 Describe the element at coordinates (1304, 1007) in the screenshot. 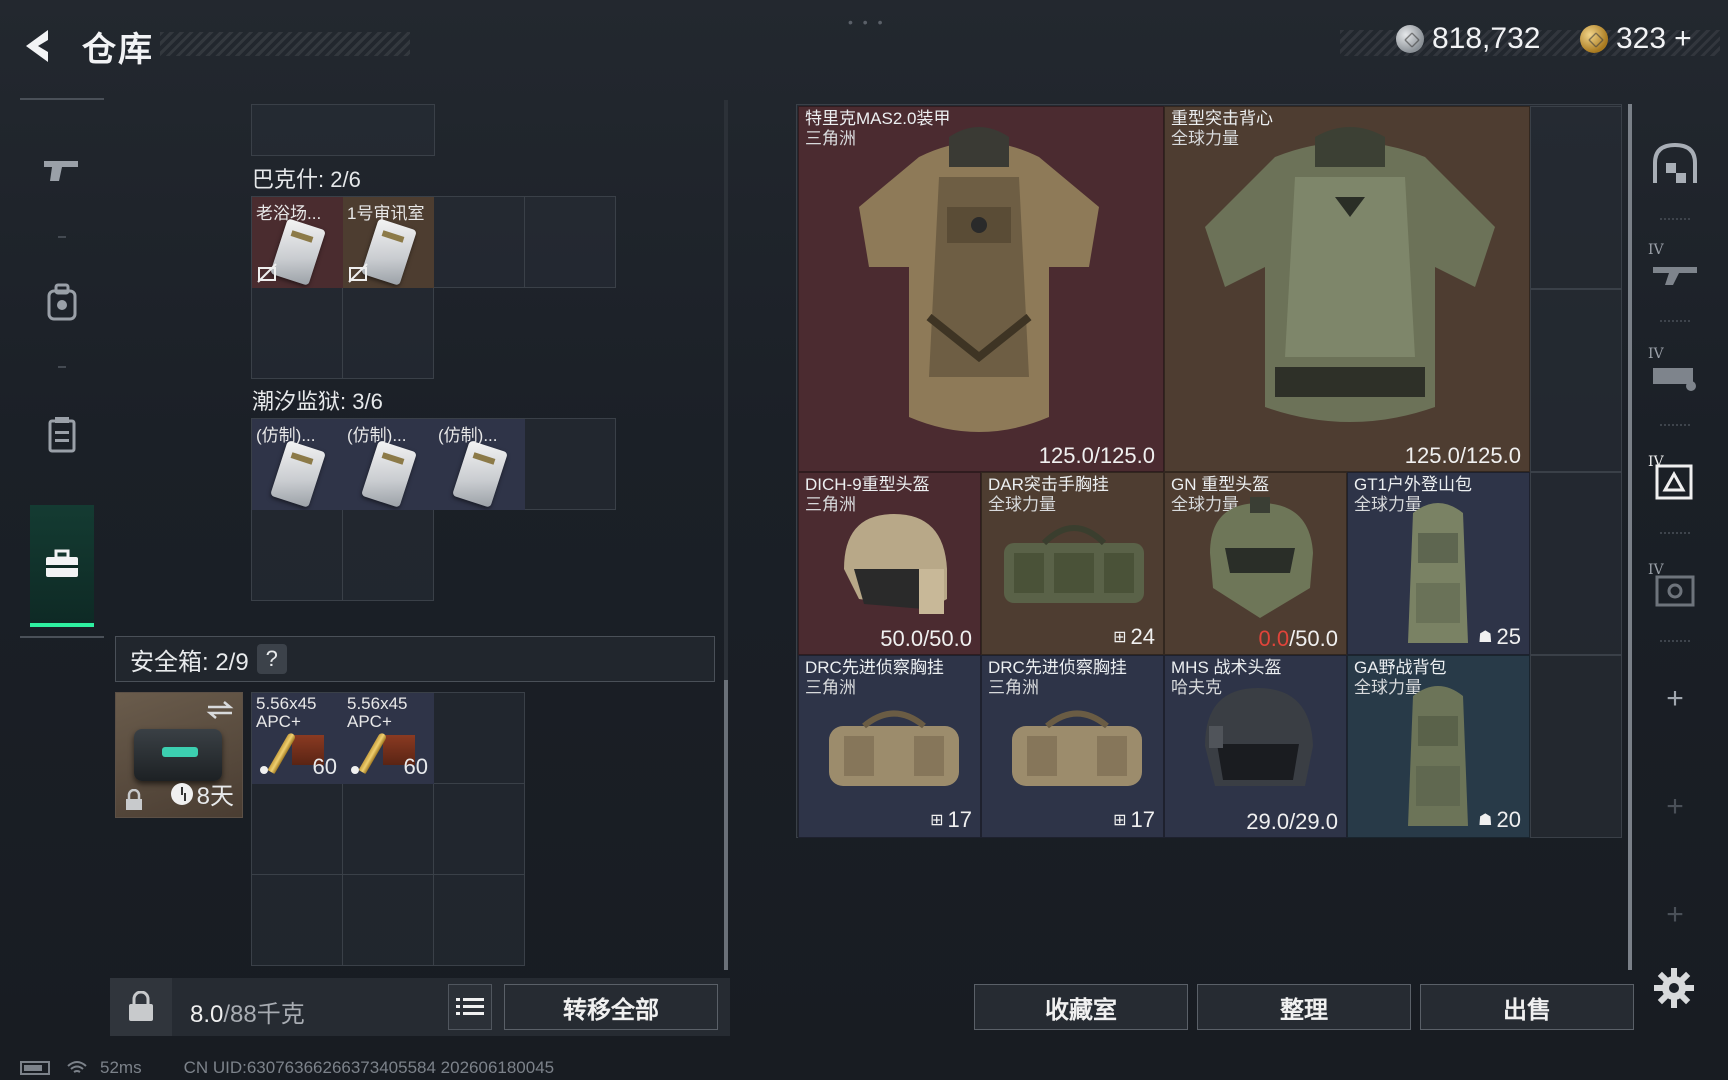

I see `sort-button: 整理` at that location.